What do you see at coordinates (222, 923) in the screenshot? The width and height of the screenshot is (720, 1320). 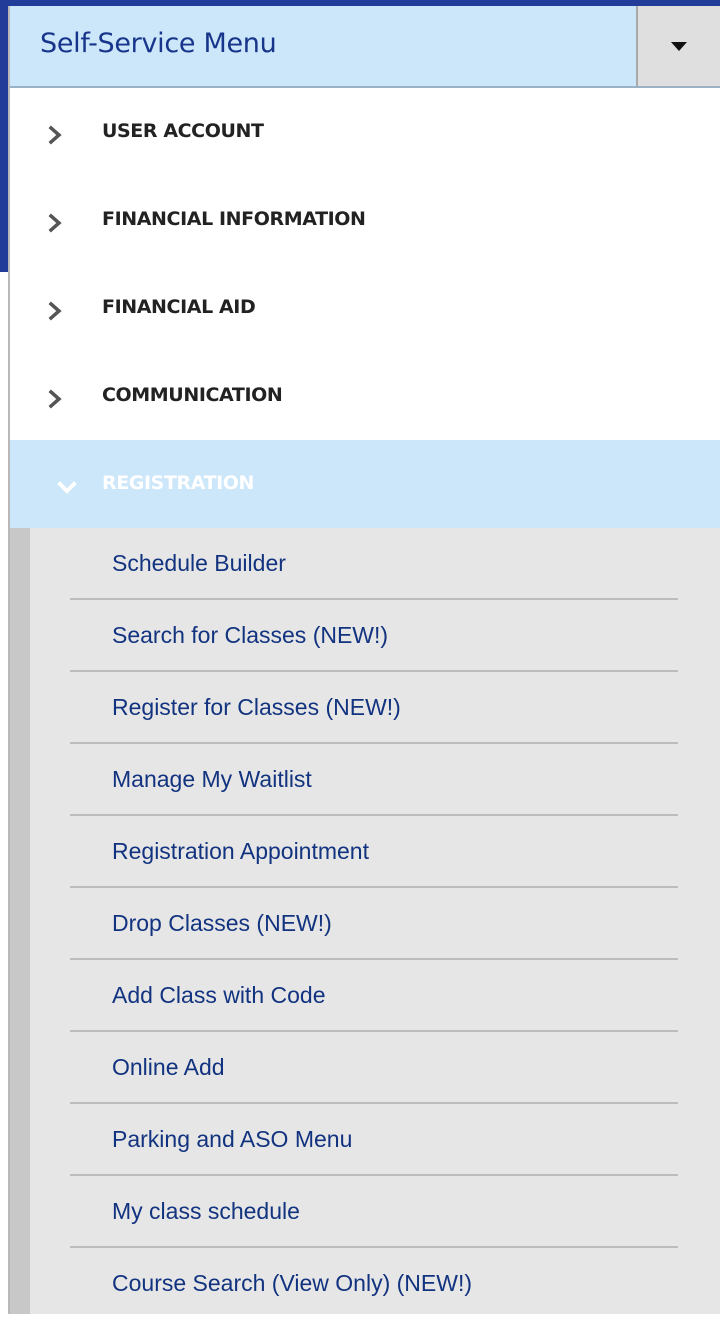 I see `submenu-link: Drop Classes (NEW!)` at bounding box center [222, 923].